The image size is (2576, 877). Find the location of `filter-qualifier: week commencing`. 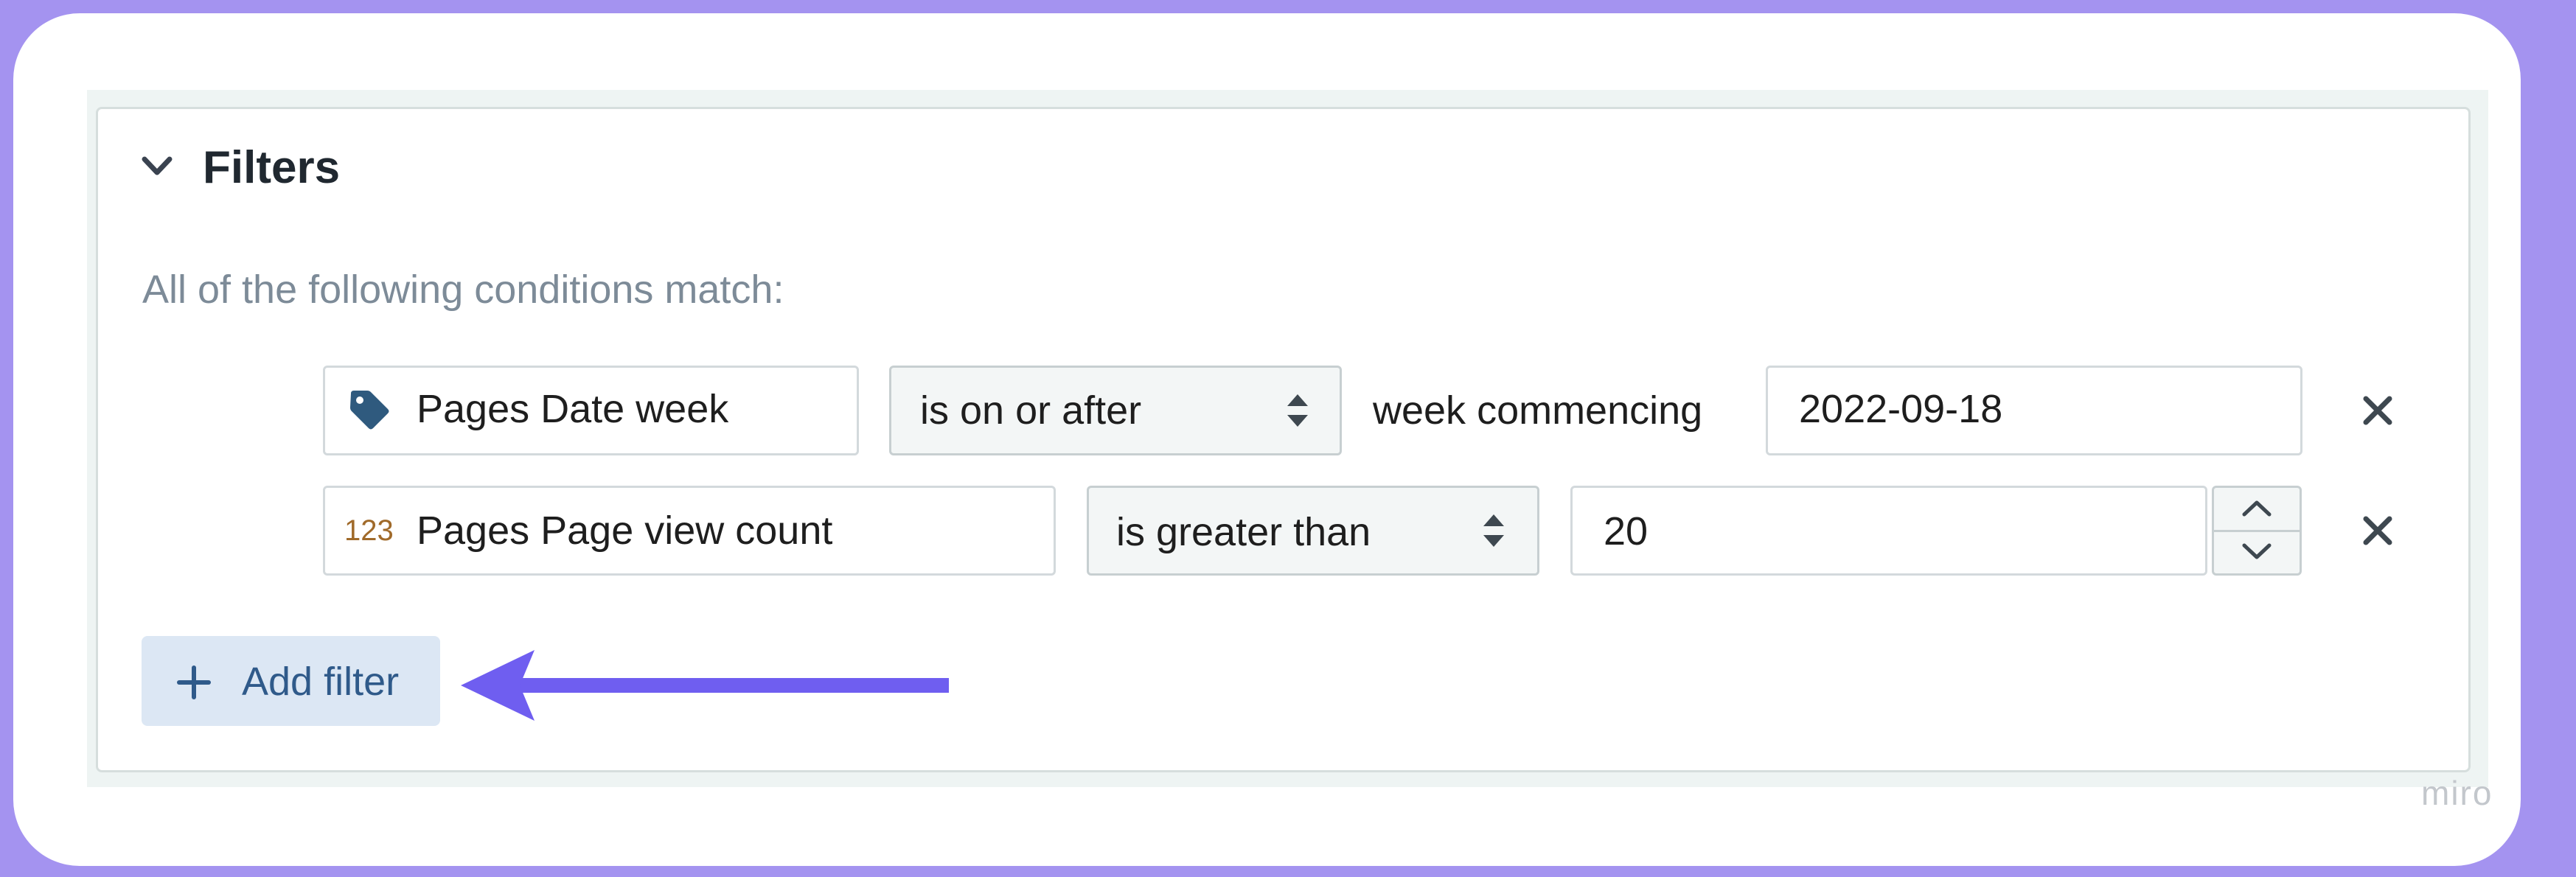

filter-qualifier: week commencing is located at coordinates (1538, 411).